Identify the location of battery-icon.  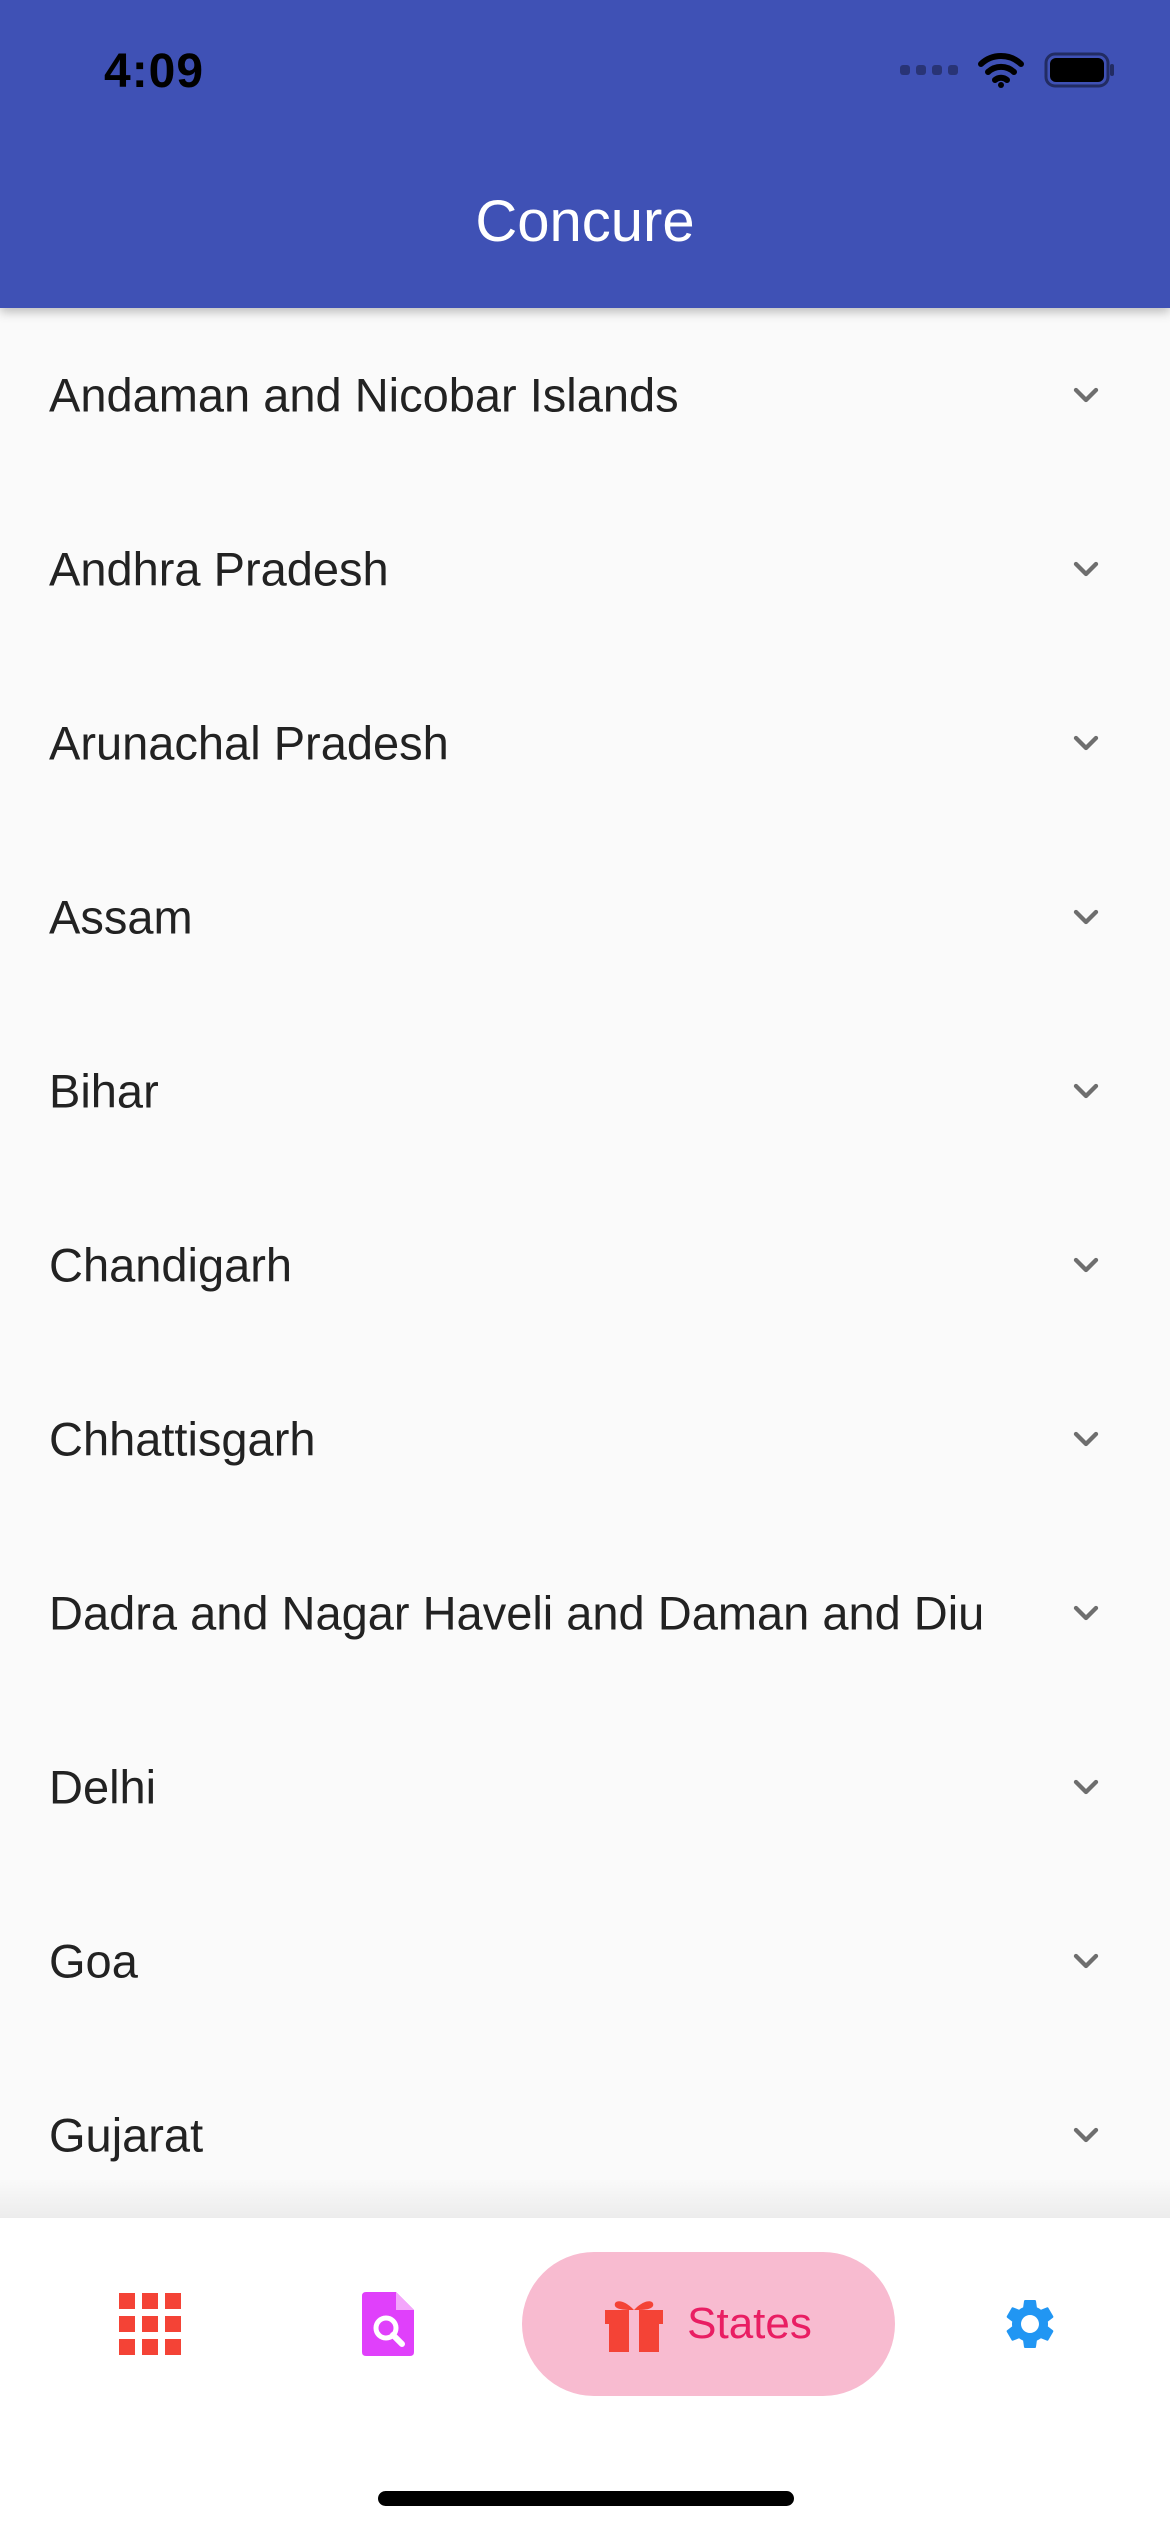
(1079, 70).